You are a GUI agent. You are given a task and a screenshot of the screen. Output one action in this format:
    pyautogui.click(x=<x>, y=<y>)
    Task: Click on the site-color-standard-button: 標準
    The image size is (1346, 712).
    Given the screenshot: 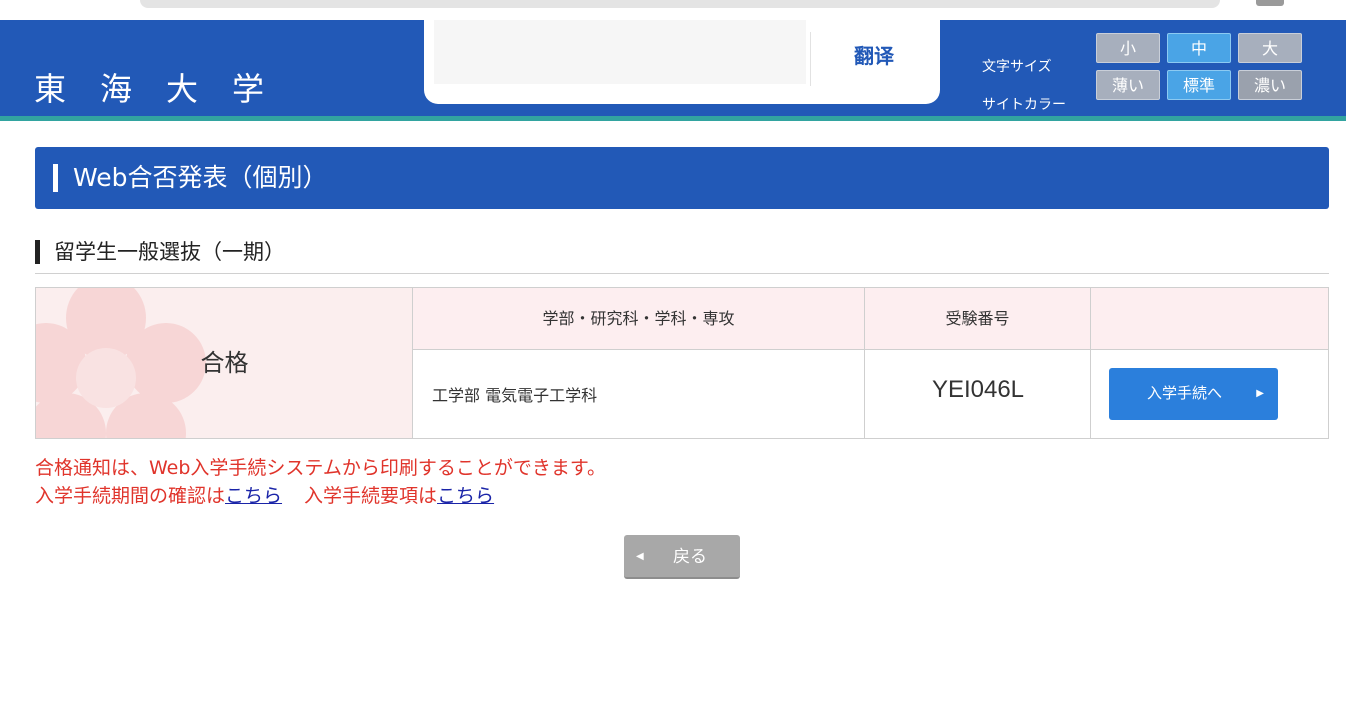 What is the action you would take?
    pyautogui.click(x=1199, y=85)
    